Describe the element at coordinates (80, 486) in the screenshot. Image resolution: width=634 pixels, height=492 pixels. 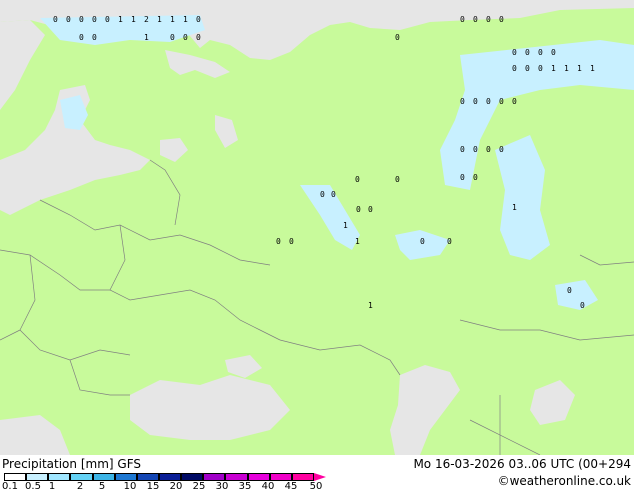
I see `scale-tick-label: 2` at that location.